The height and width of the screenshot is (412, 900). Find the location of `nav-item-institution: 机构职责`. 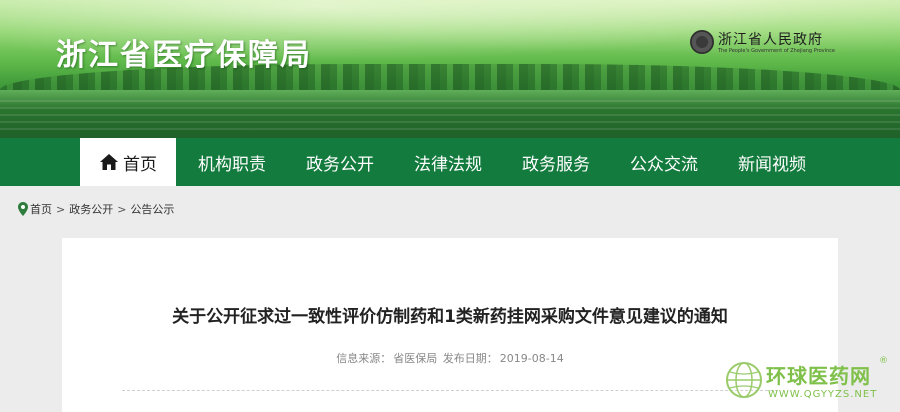

nav-item-institution: 机构职责 is located at coordinates (232, 162).